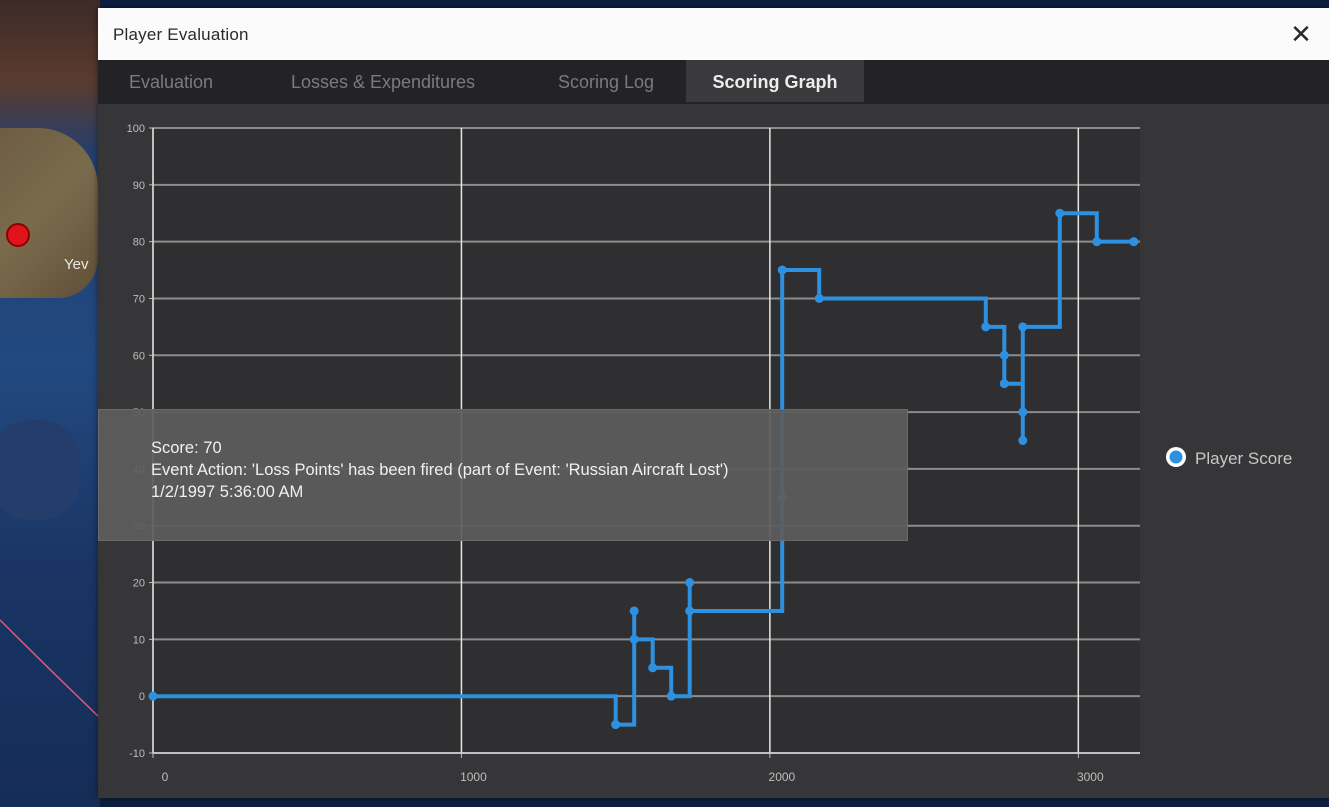 The width and height of the screenshot is (1329, 807). I want to click on y-tick-label: 20, so click(139, 584).